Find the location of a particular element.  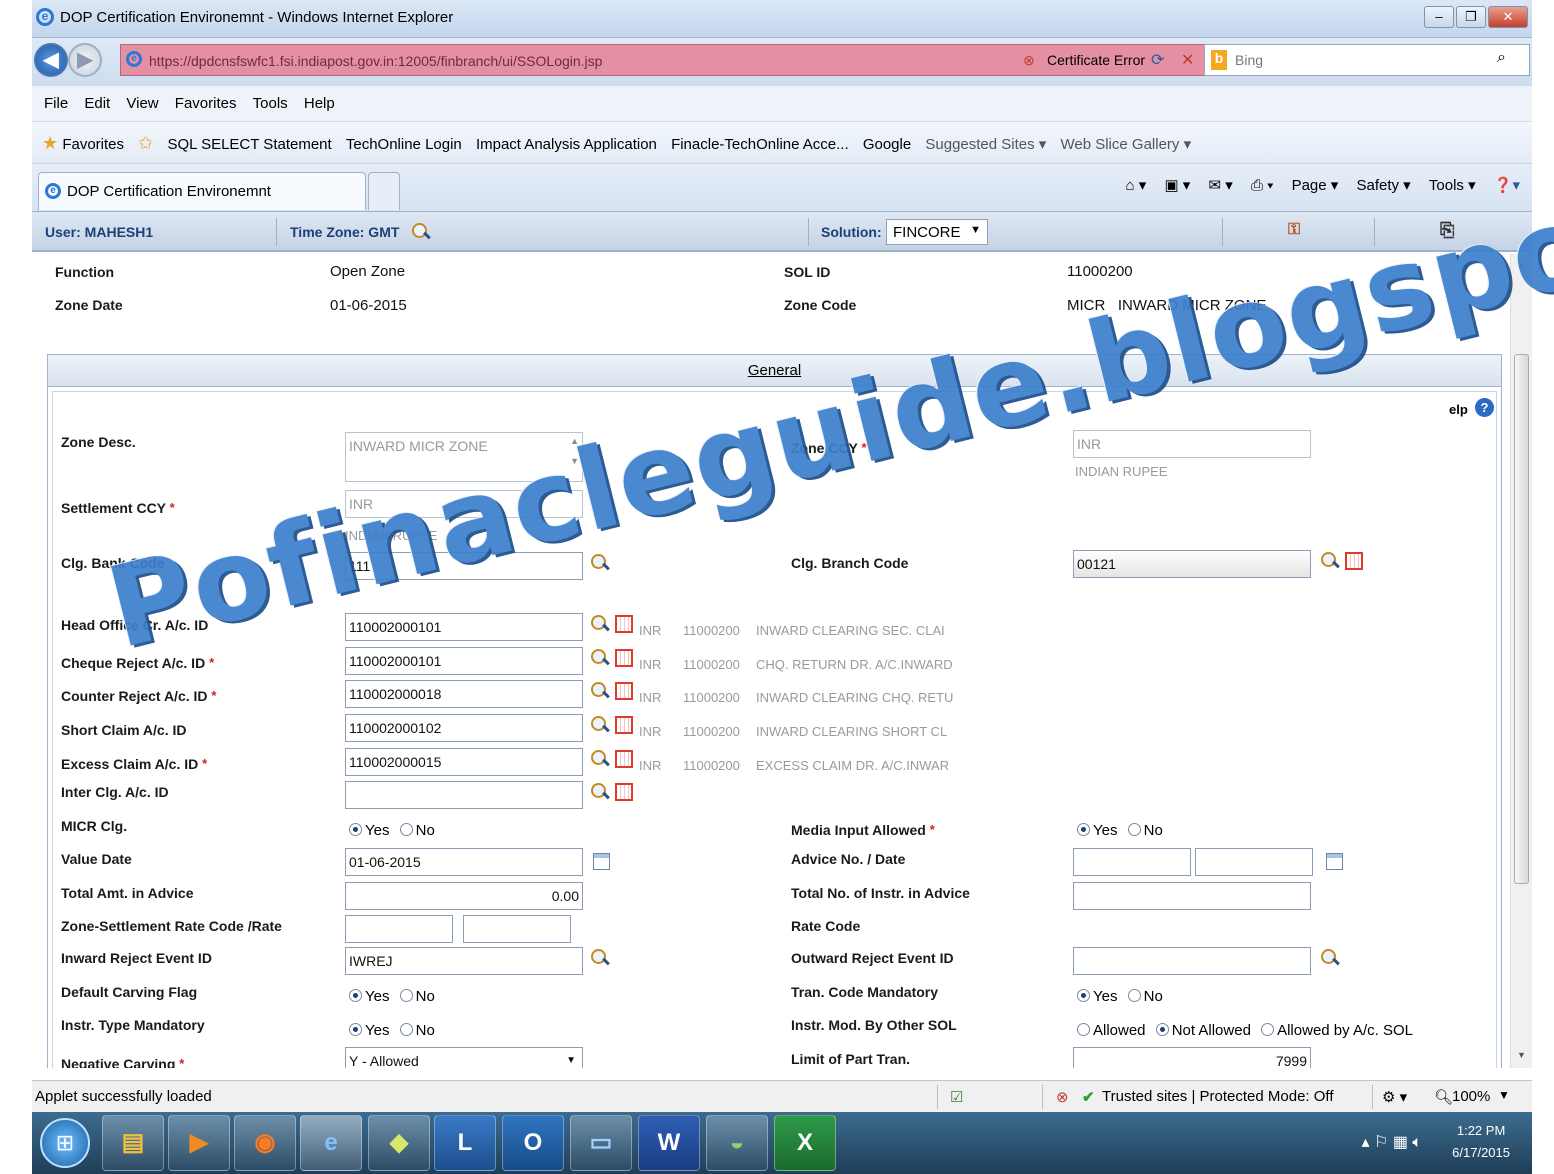

feeds-icon: ▣ ▾ is located at coordinates (1177, 185).